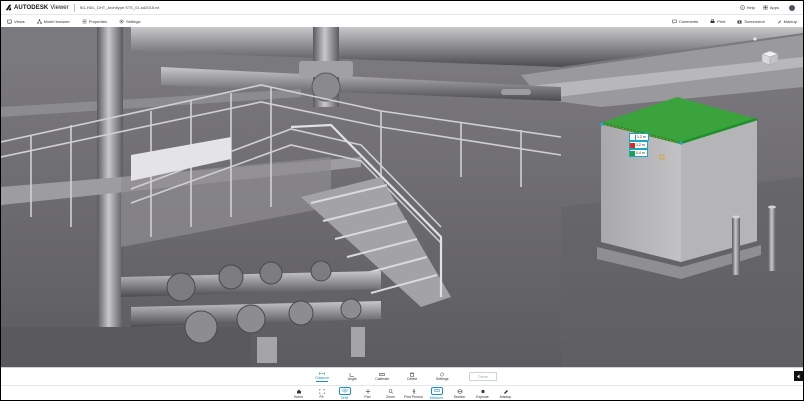 This screenshot has width=804, height=401. Describe the element at coordinates (121, 21) in the screenshot. I see `settings-icon` at that location.